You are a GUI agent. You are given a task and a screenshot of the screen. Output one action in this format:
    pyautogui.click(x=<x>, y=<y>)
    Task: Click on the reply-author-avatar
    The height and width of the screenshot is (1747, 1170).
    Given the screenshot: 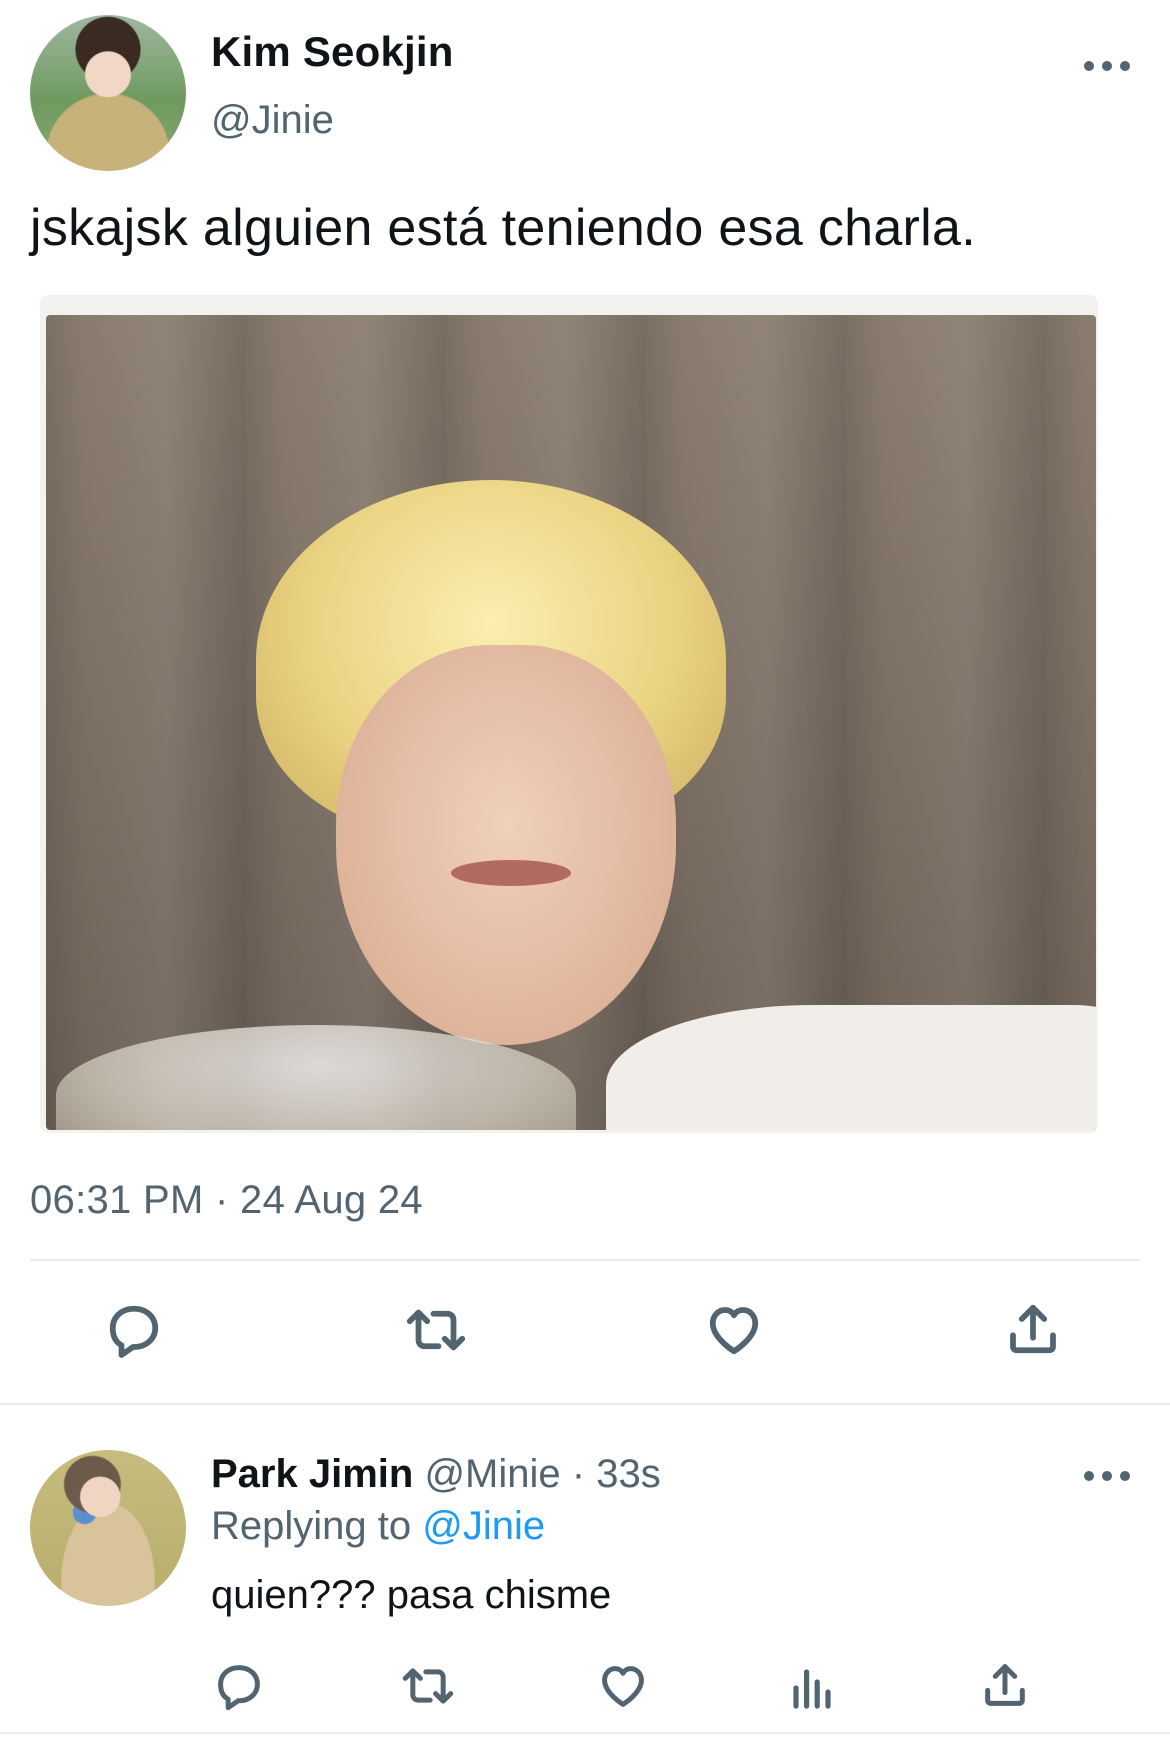 What is the action you would take?
    pyautogui.click(x=108, y=1528)
    